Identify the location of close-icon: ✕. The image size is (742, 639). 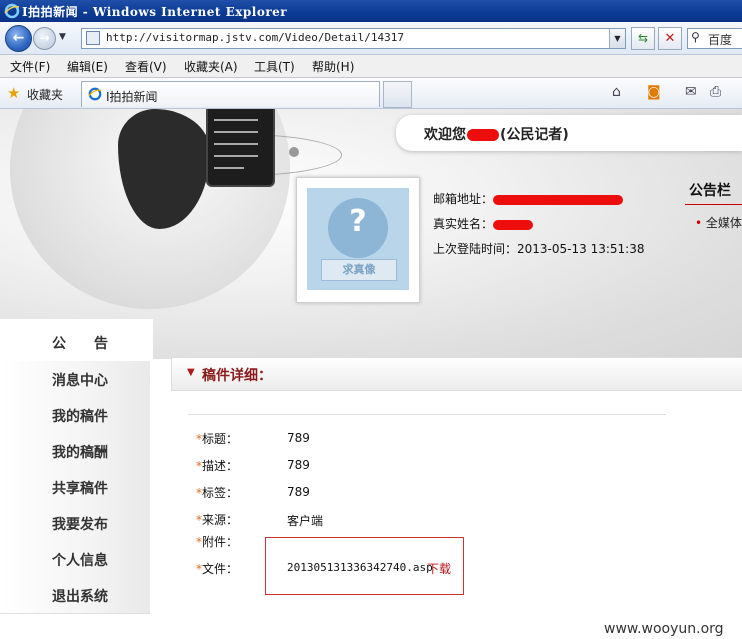
(670, 38).